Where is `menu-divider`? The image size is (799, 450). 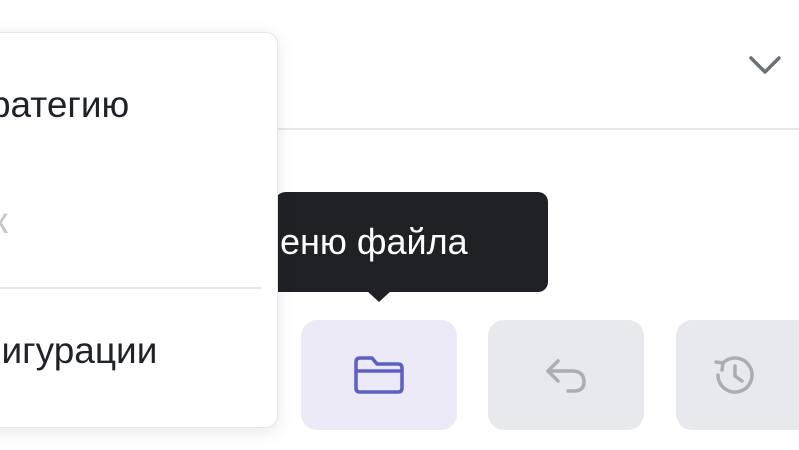
menu-divider is located at coordinates (130, 288).